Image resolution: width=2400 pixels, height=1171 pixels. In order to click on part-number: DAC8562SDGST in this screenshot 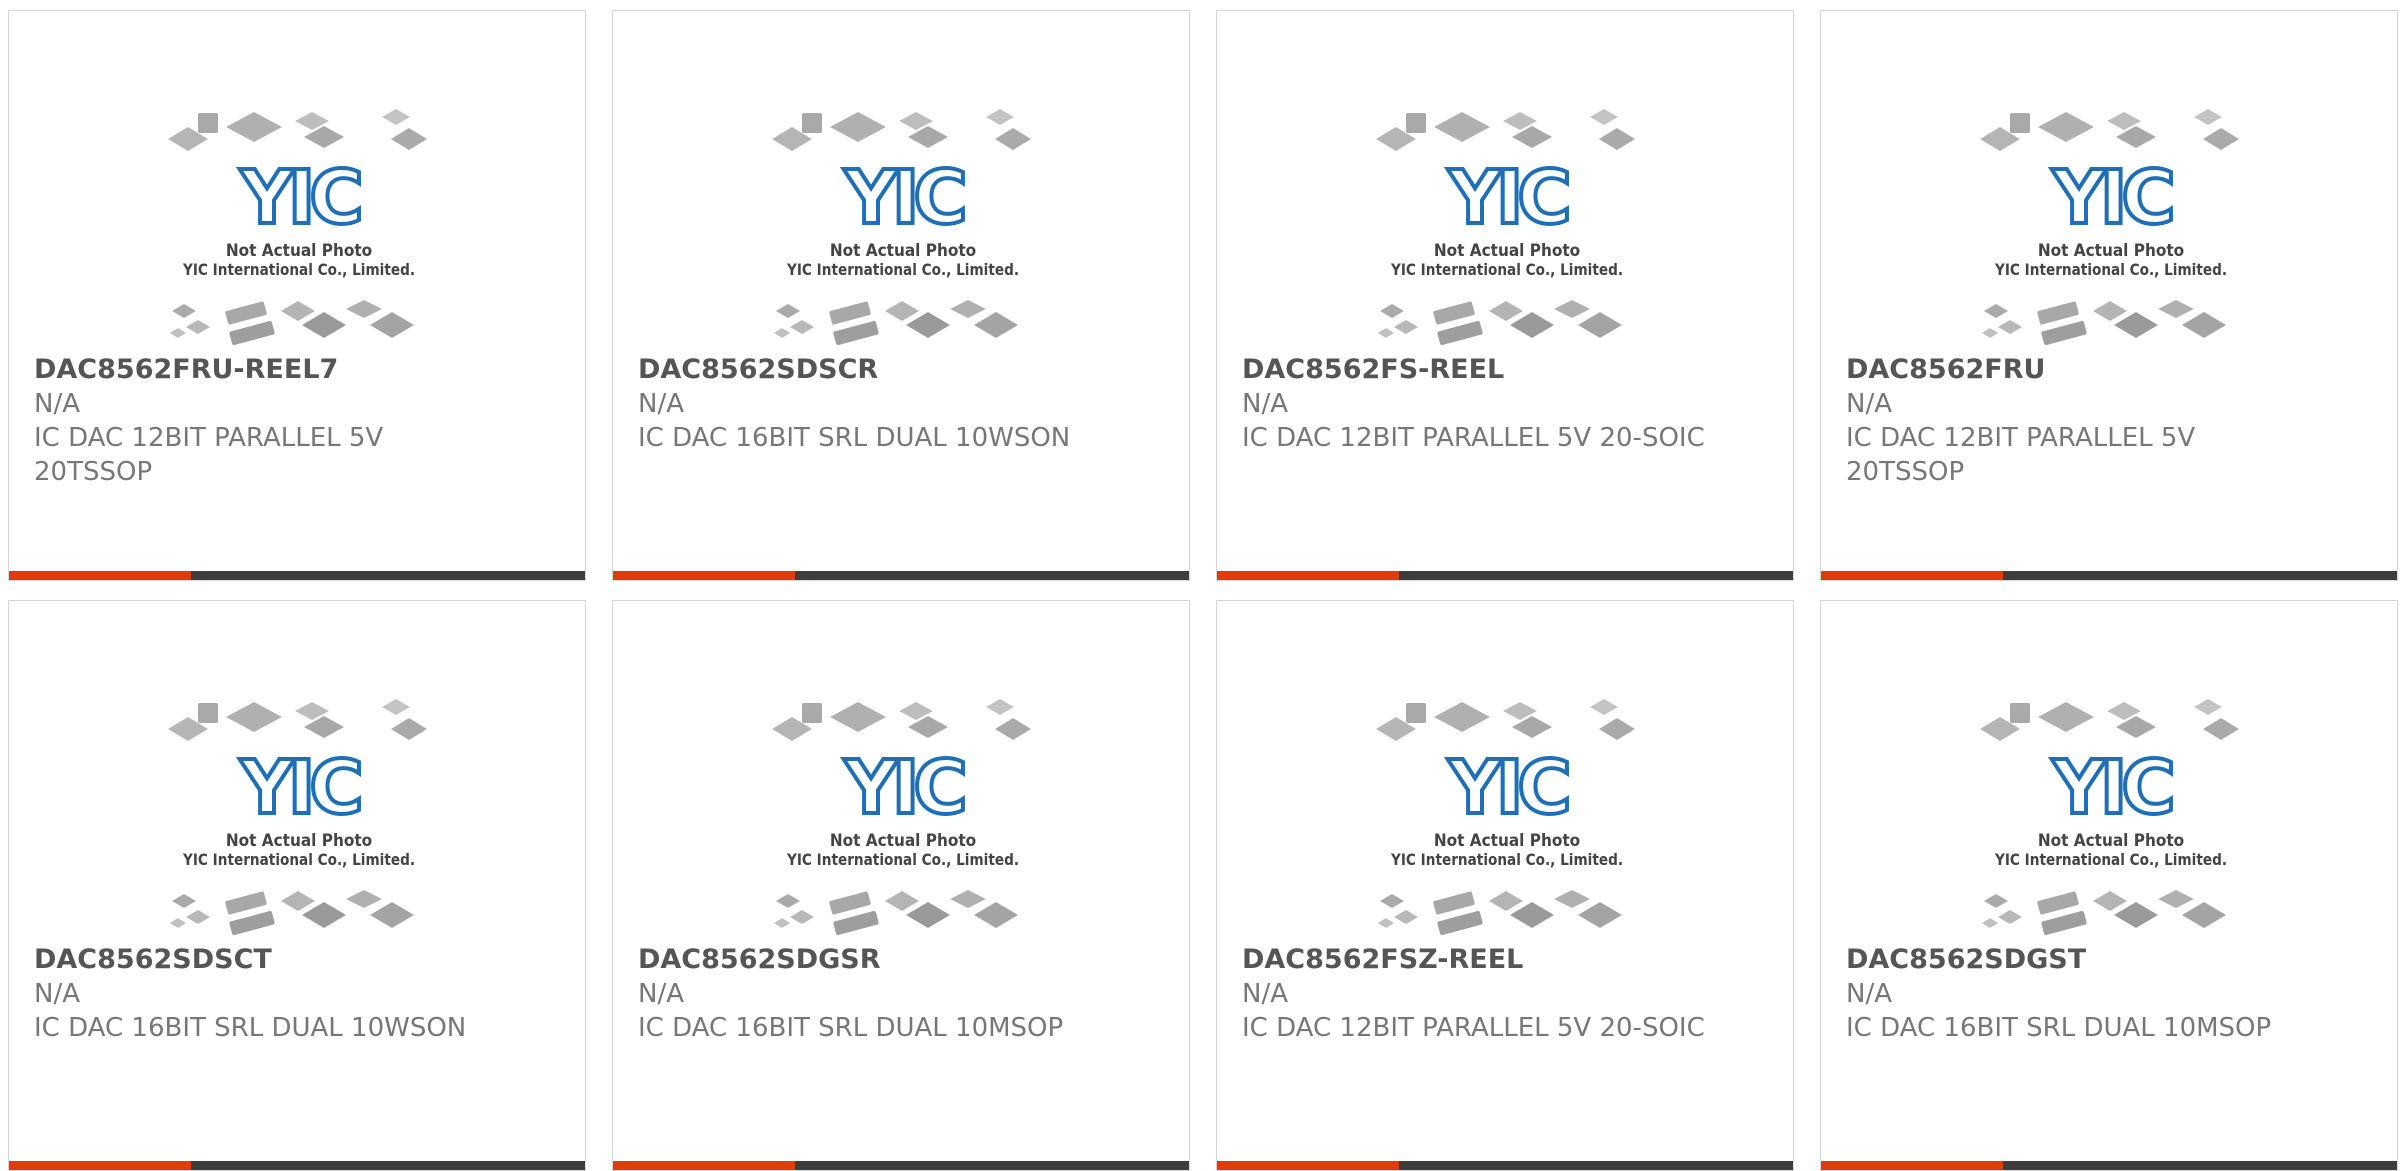, I will do `click(2106, 960)`.